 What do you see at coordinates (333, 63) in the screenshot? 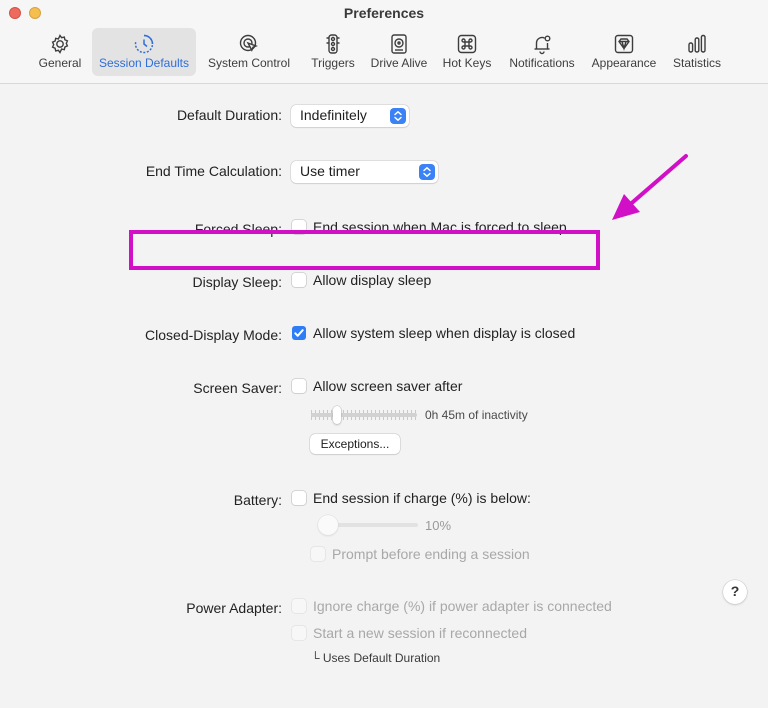
I see `tab-label: Triggers` at bounding box center [333, 63].